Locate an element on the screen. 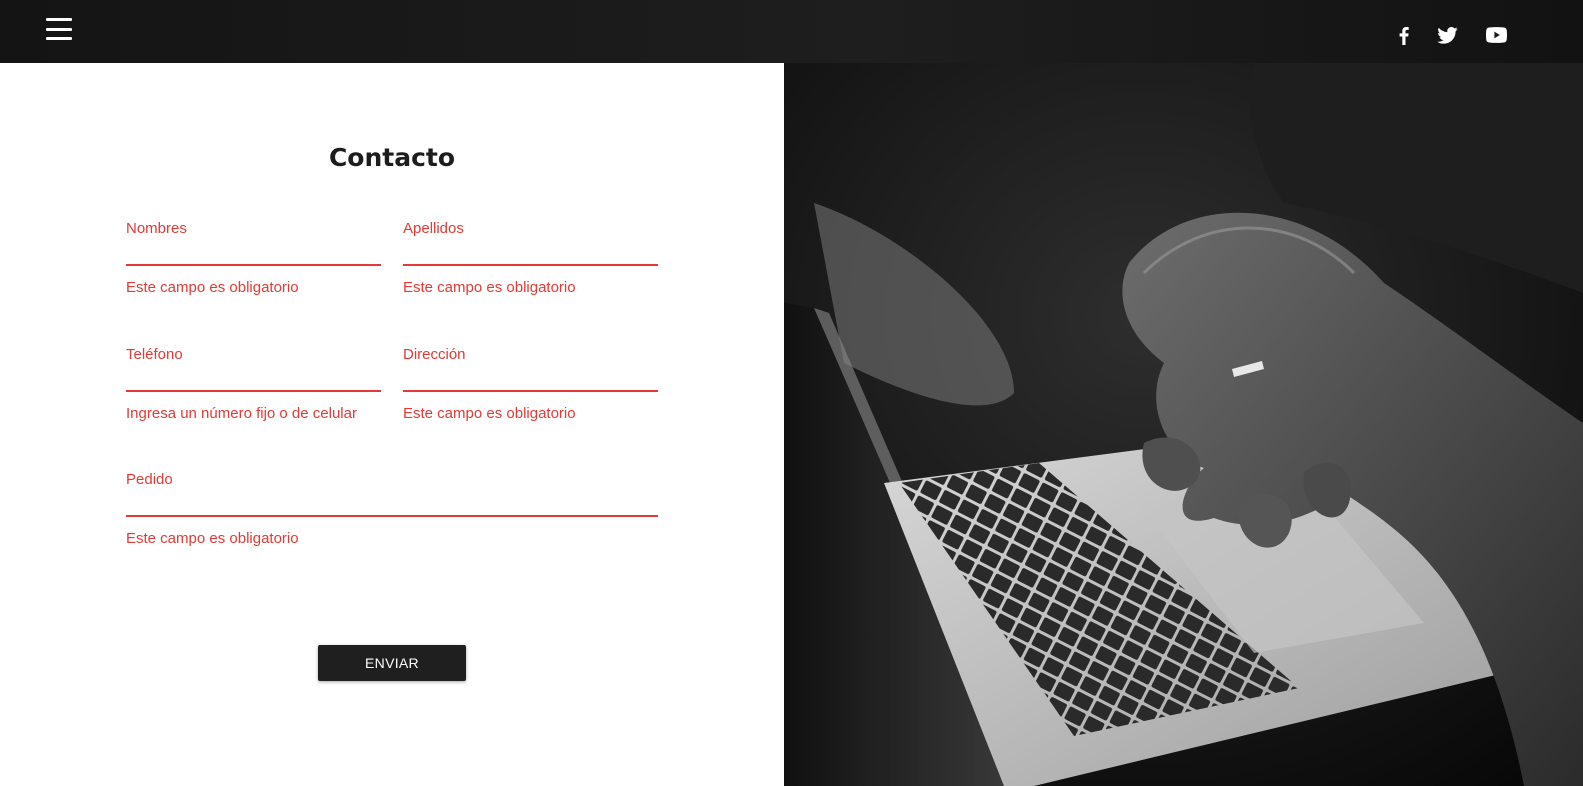  twitter-link is located at coordinates (1447, 35).